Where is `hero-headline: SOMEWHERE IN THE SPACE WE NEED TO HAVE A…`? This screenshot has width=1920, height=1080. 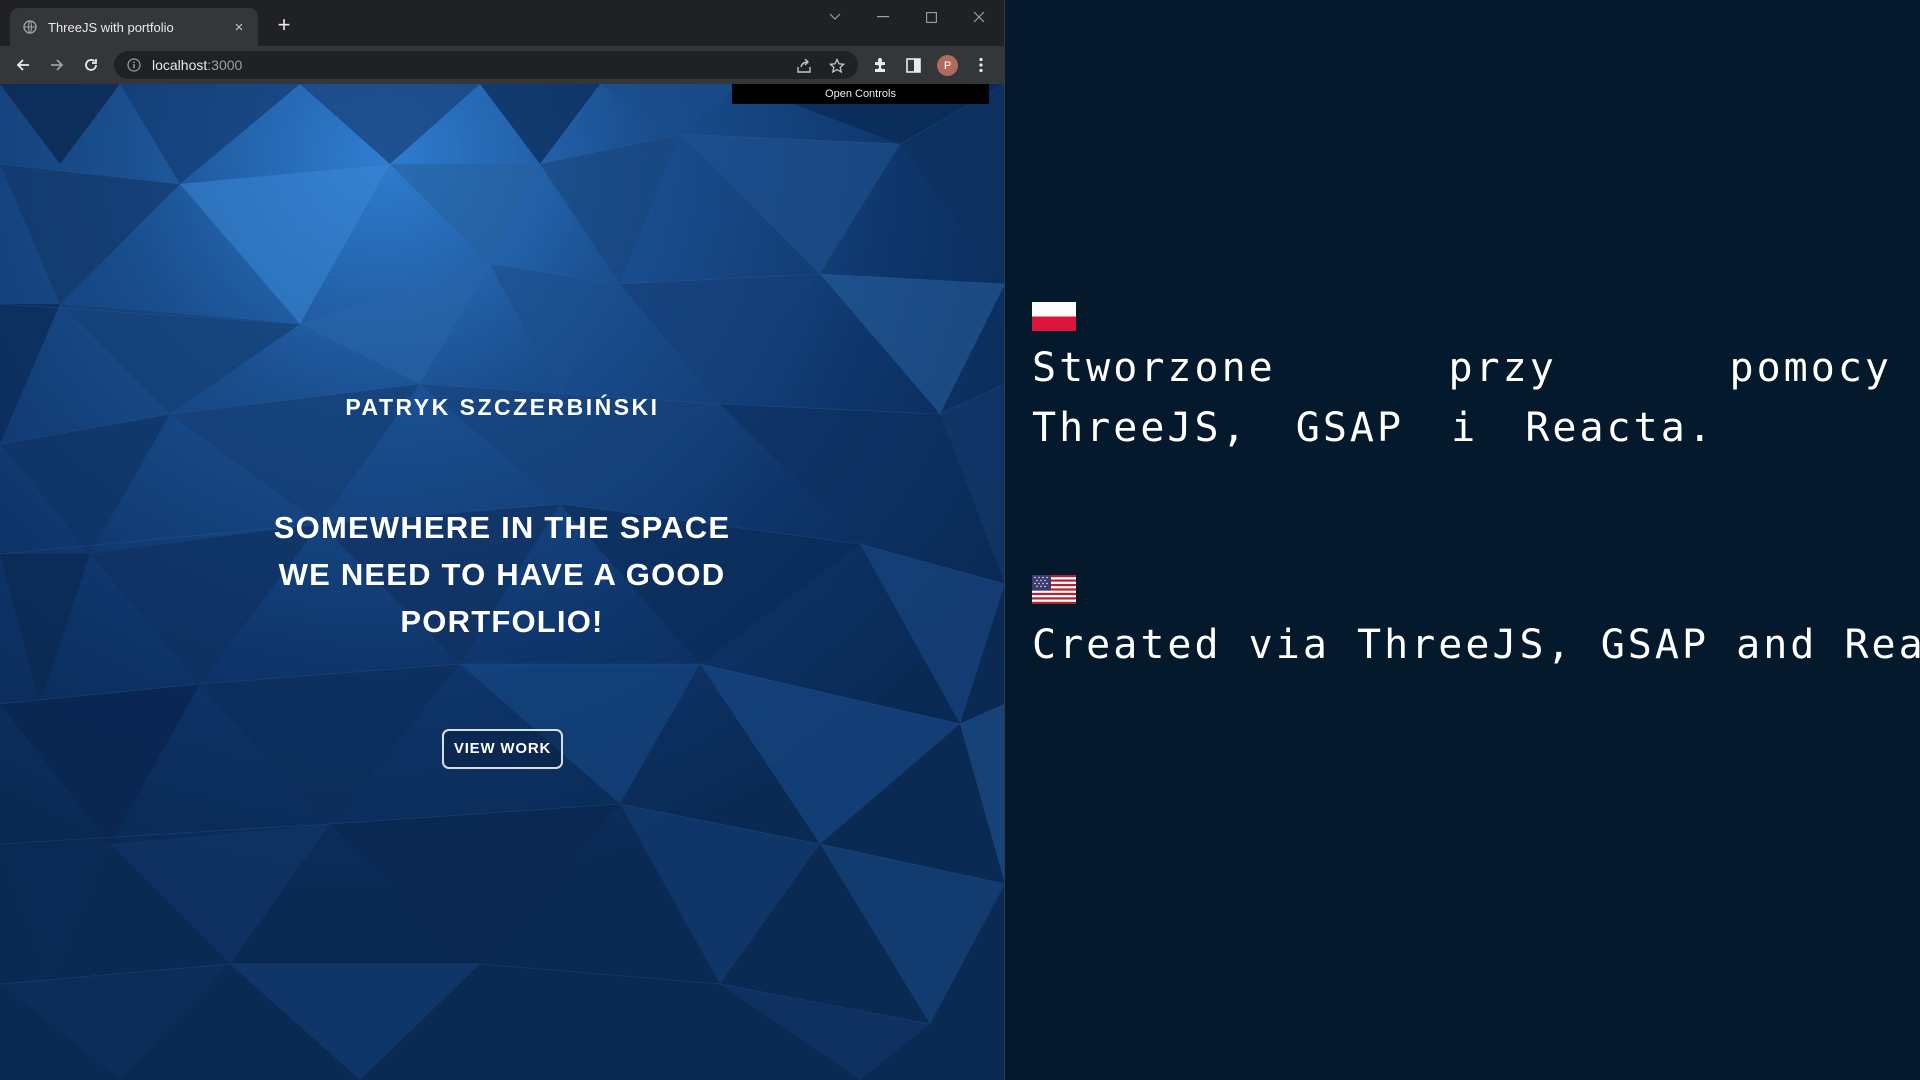 hero-headline: SOMEWHERE IN THE SPACE WE NEED TO HAVE A… is located at coordinates (502, 574).